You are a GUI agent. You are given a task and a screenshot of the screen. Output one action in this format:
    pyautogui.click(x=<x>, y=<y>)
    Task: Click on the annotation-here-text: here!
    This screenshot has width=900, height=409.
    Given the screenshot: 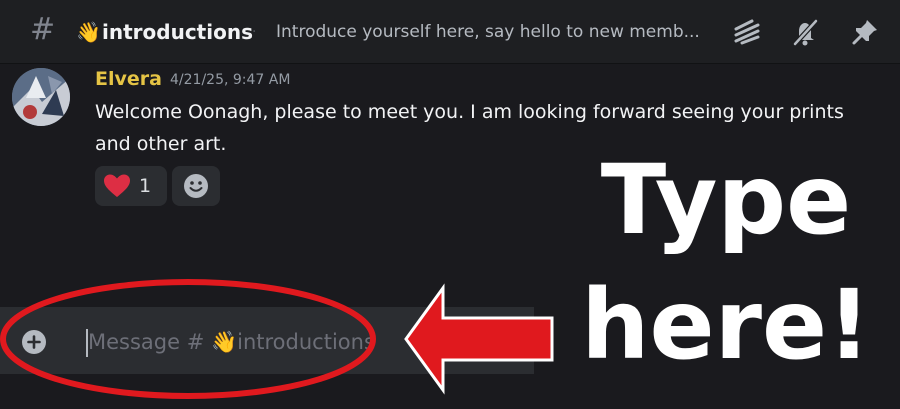 What is the action you would take?
    pyautogui.click(x=726, y=325)
    